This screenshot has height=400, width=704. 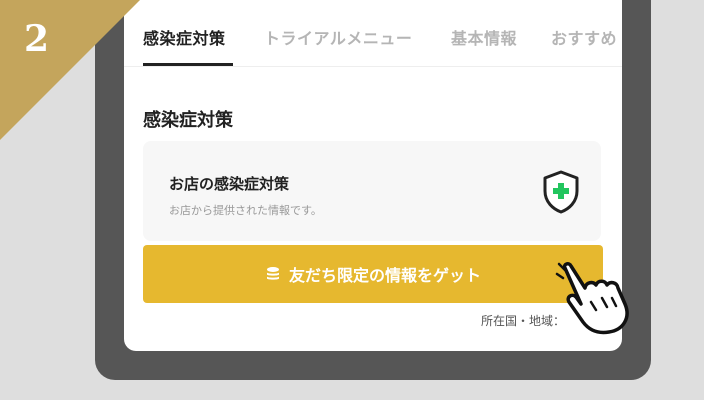 I want to click on tab-trial-menu: トライアルメニュー, so click(x=338, y=37).